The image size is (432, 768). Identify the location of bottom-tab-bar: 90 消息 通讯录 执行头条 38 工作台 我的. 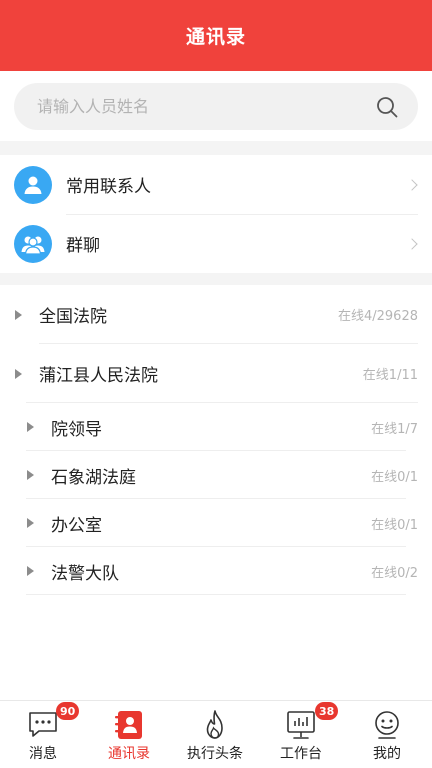
(216, 734).